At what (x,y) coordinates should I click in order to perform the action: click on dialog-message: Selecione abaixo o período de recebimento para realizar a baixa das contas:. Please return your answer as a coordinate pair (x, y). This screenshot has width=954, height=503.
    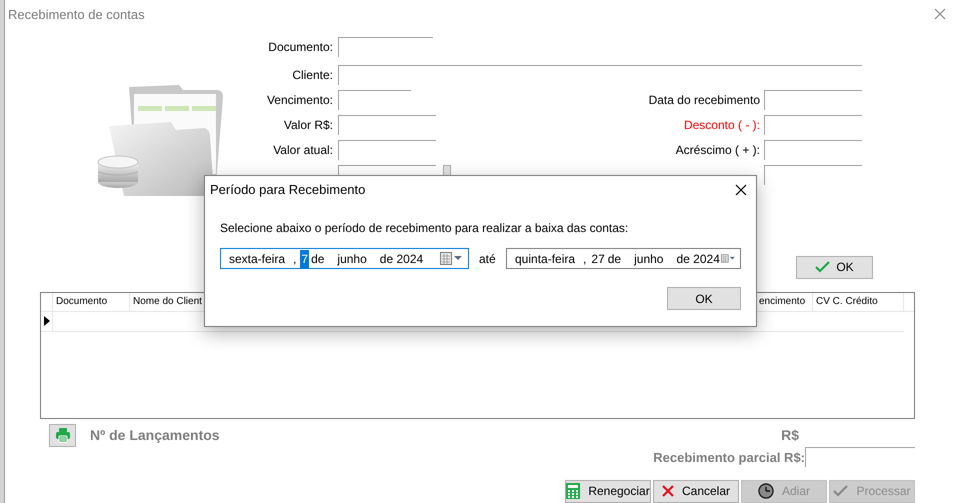
    Looking at the image, I should click on (425, 228).